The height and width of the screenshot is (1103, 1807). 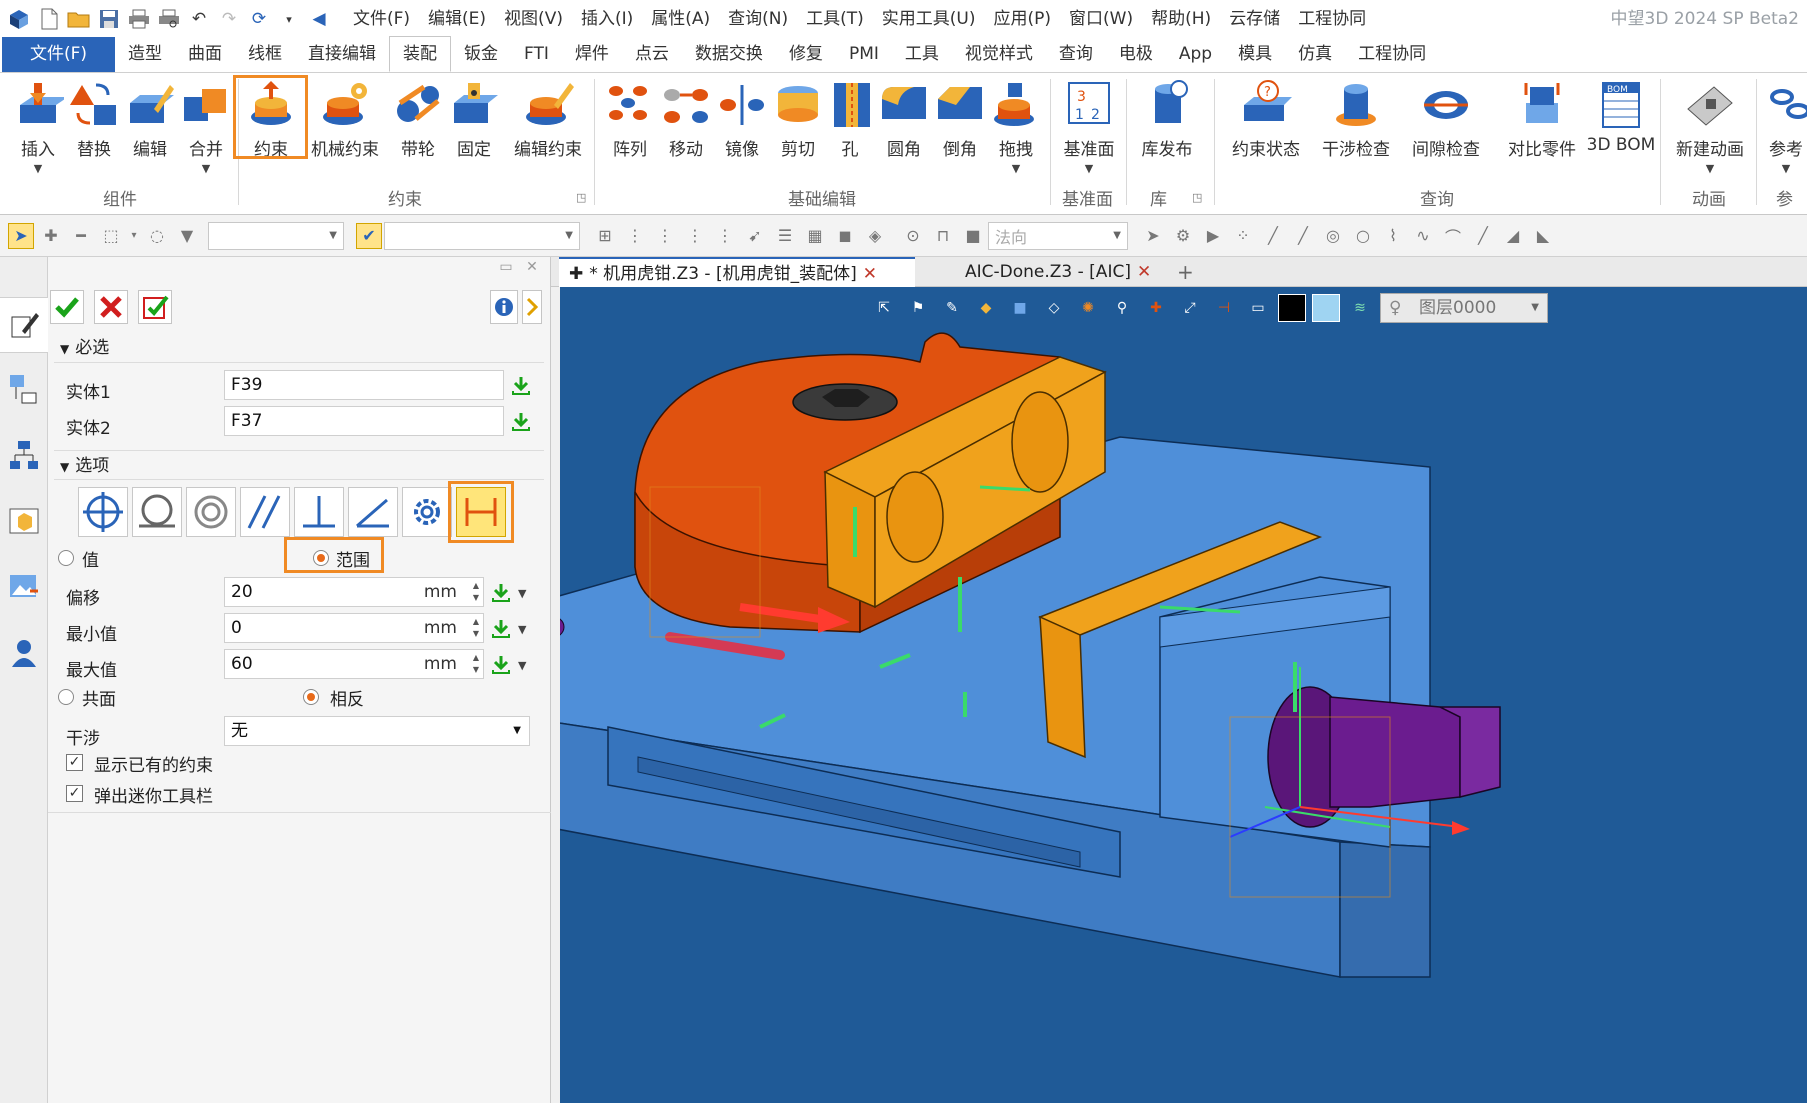 I want to click on arc-icon: ⌒, so click(x=1453, y=236).